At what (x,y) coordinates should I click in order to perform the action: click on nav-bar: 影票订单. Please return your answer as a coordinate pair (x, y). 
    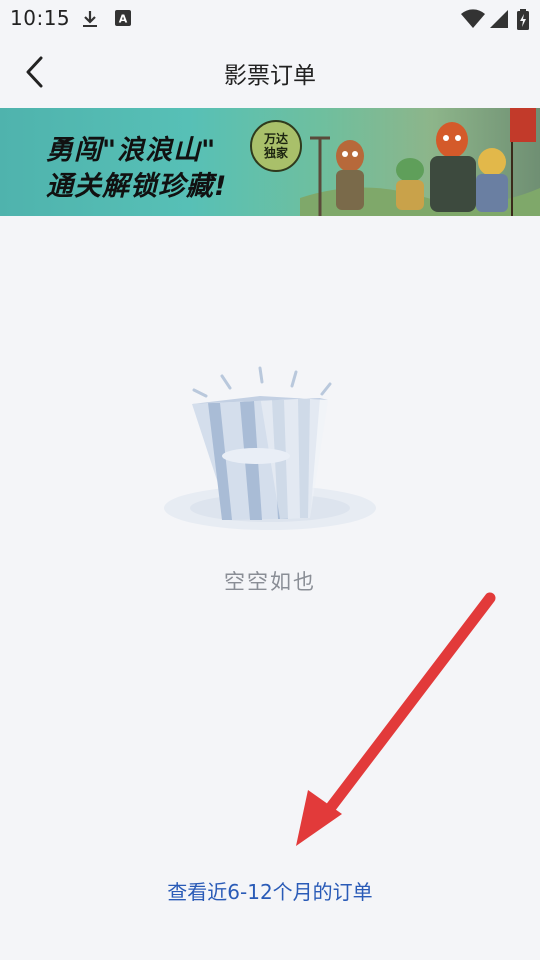
    Looking at the image, I should click on (270, 72).